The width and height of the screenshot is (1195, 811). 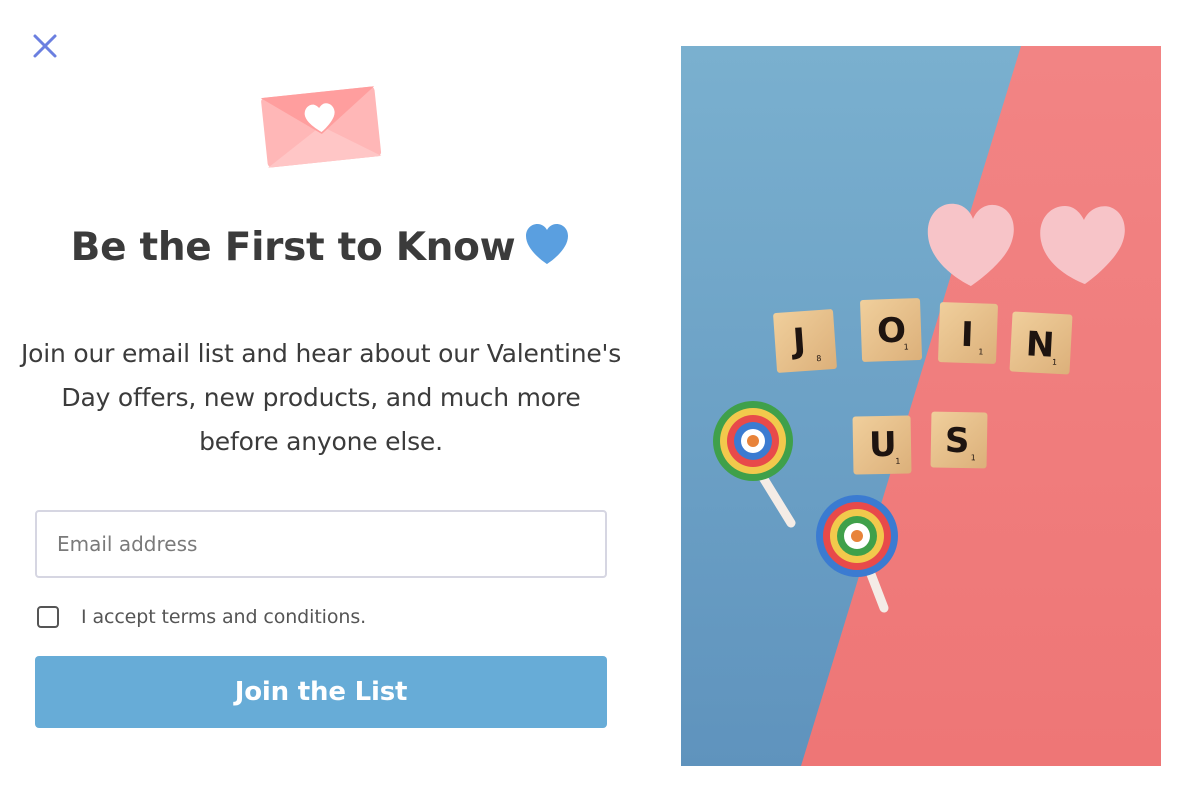 I want to click on tile-letter-n: N, so click(x=1040, y=344).